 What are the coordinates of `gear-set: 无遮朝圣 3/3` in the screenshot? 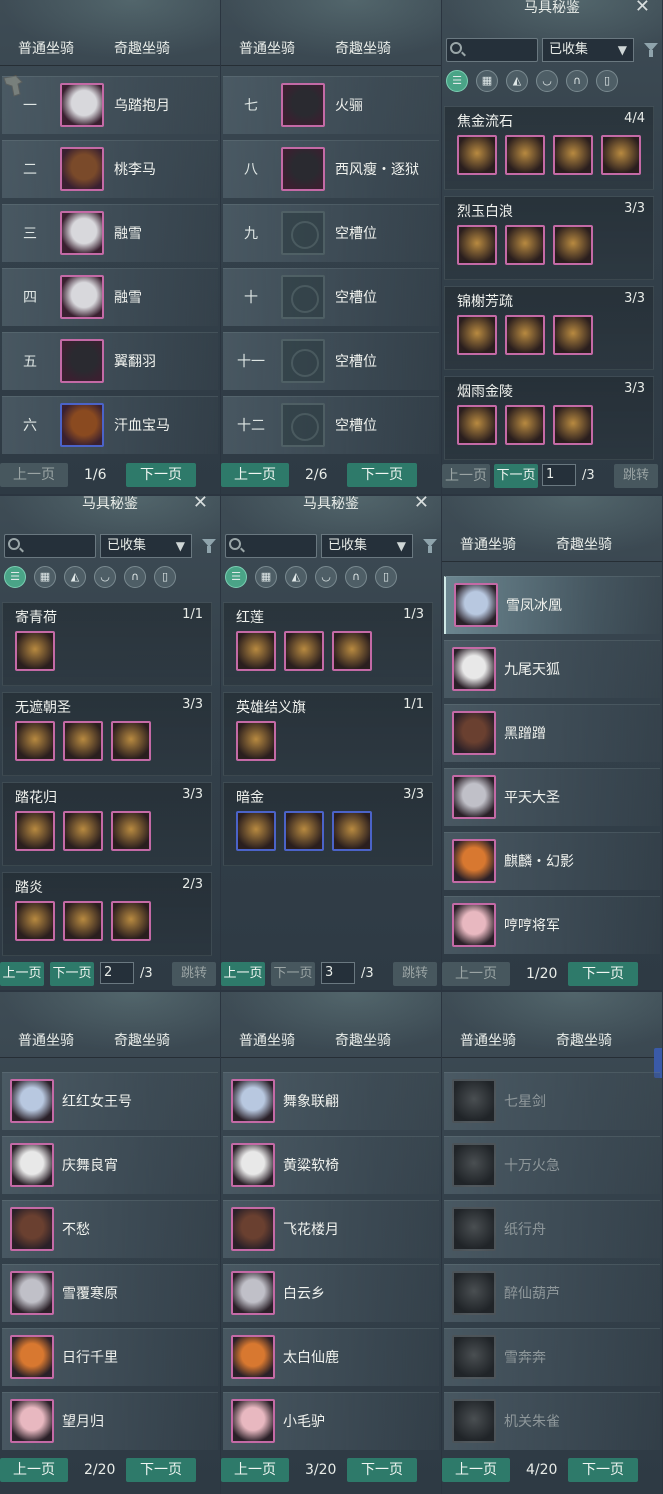 It's located at (107, 734).